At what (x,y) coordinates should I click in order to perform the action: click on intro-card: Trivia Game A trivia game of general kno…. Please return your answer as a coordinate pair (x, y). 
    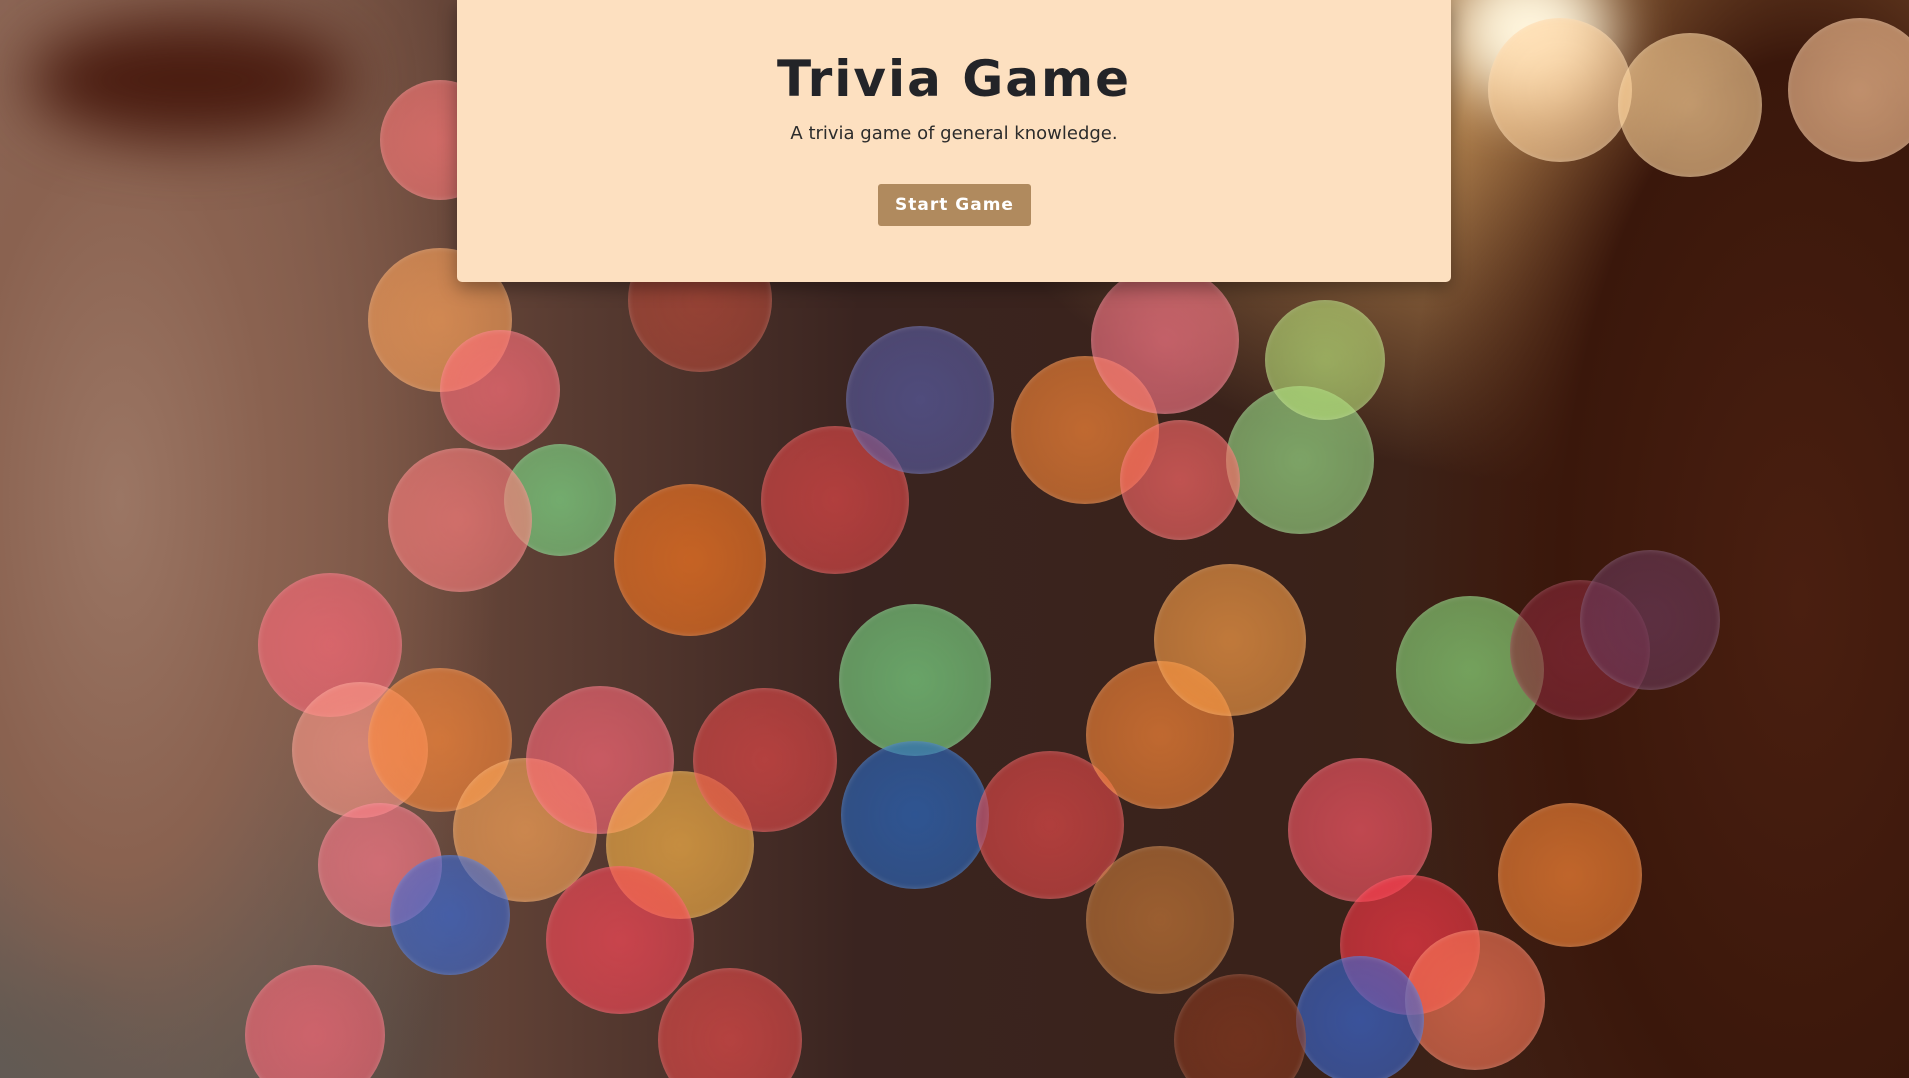
    Looking at the image, I should click on (954, 141).